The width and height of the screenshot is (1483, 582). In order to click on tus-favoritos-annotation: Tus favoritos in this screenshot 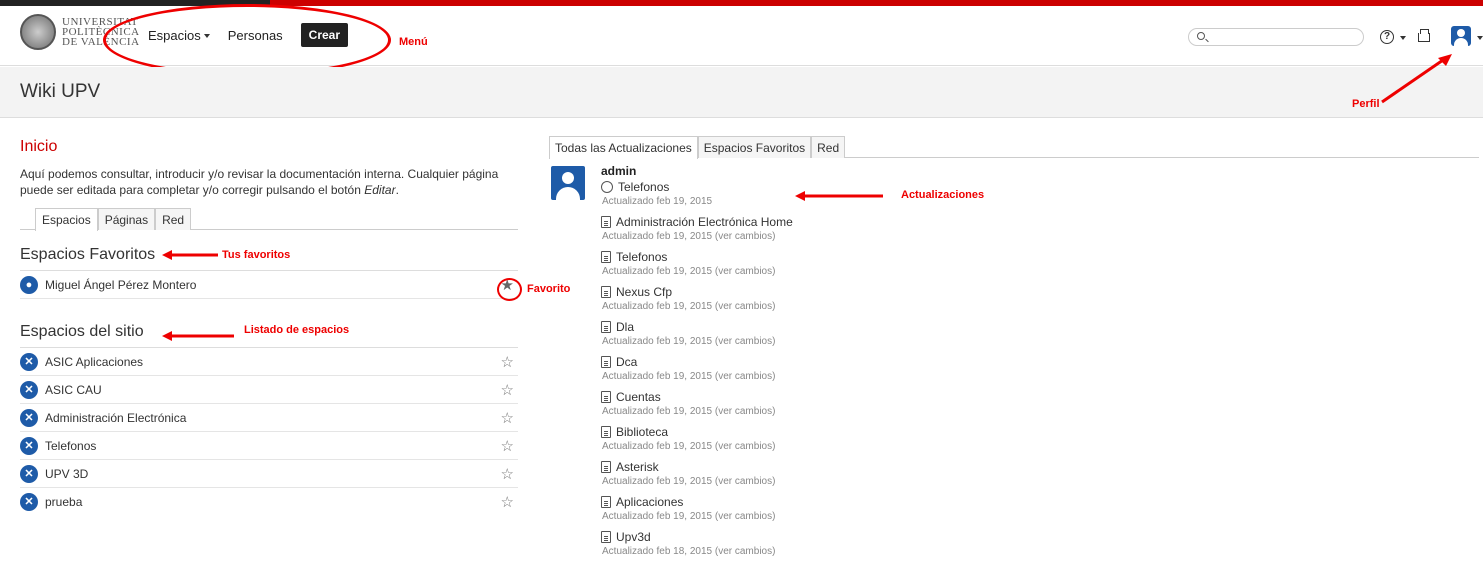, I will do `click(256, 255)`.